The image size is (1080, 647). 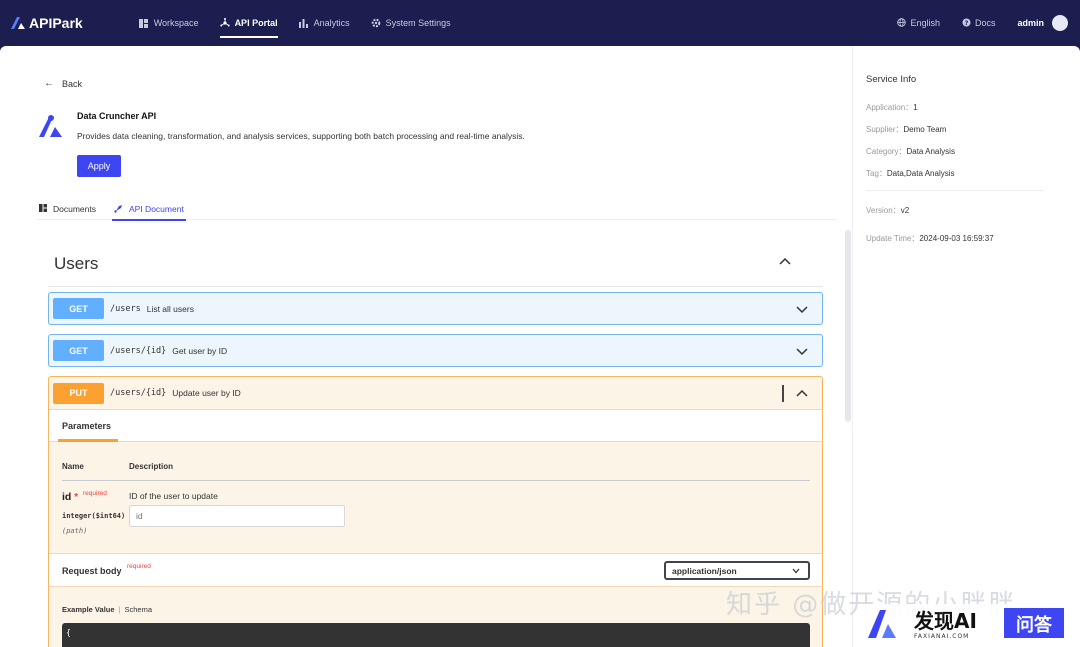 I want to click on operation-summary: Update user by ID, so click(x=206, y=393).